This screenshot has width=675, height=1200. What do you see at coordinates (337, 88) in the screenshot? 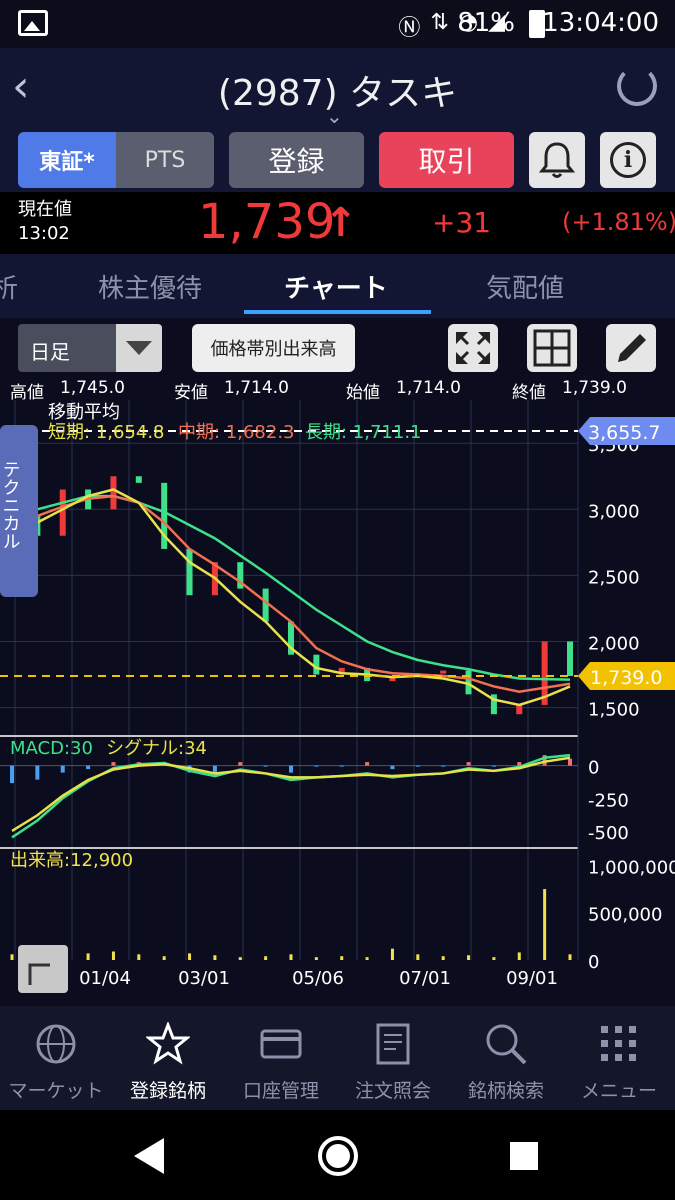
I see `title-bar: ‹ (2987) タスキ ⌄` at bounding box center [337, 88].